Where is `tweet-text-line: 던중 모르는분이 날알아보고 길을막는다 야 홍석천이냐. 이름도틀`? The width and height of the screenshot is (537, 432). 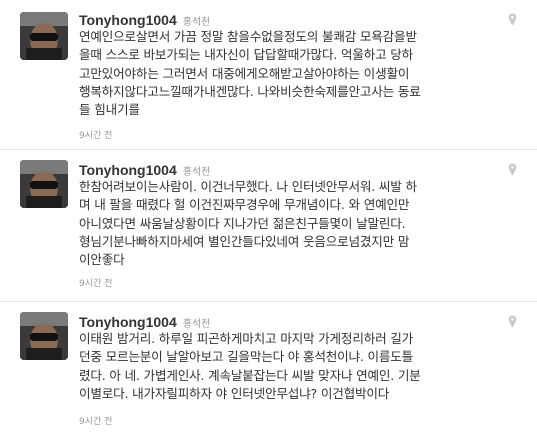 tweet-text-line: 던중 모르는분이 날알아보고 길을막는다 야 홍석천이냐. 이름도틀 is located at coordinates (246, 357).